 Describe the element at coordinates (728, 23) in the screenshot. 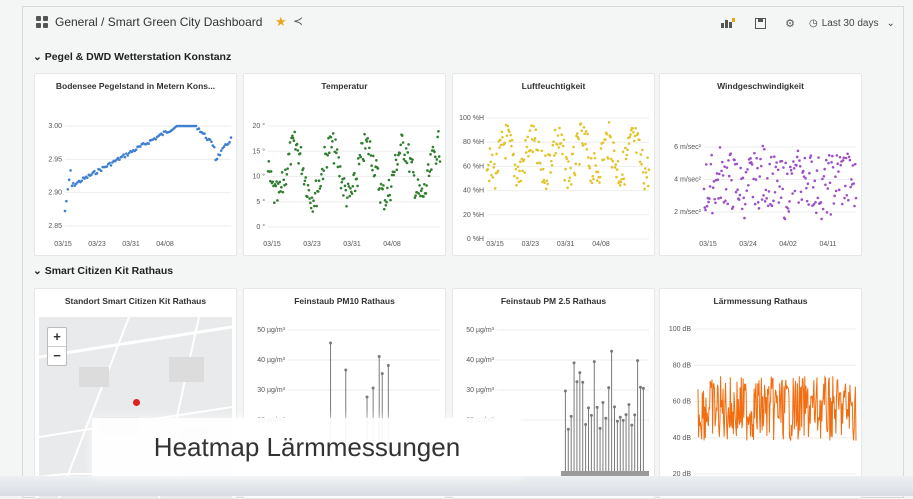

I see `add-panel-icon` at that location.